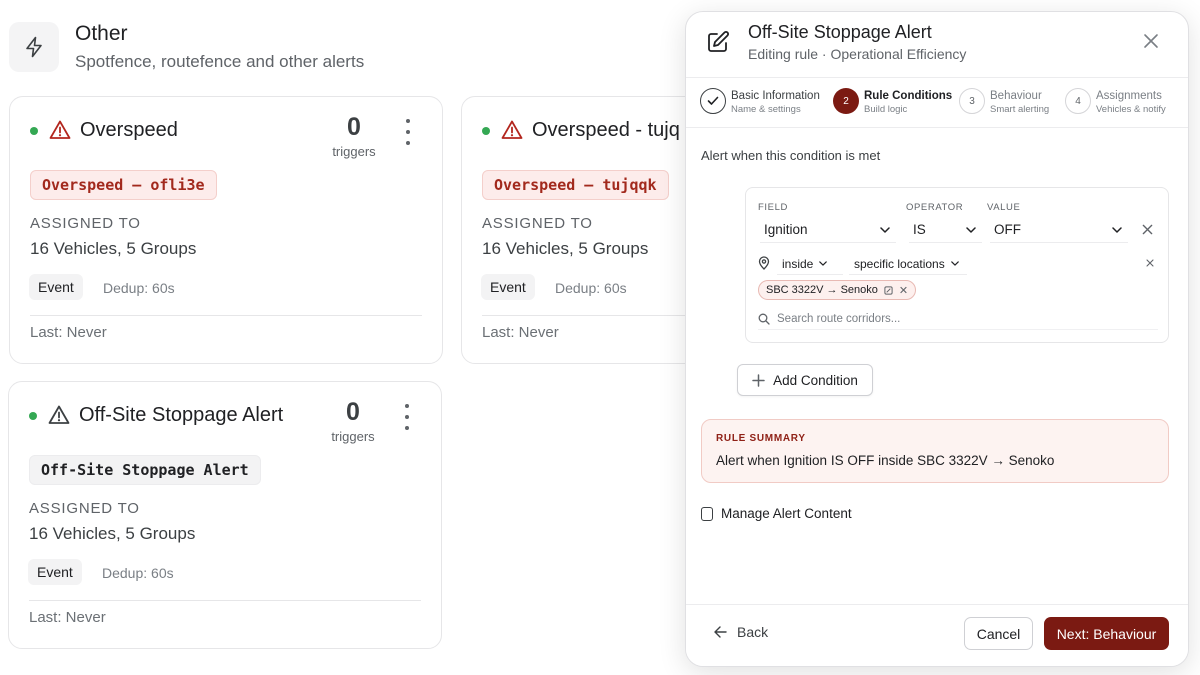  I want to click on add-condition-label: Add Condition, so click(815, 380).